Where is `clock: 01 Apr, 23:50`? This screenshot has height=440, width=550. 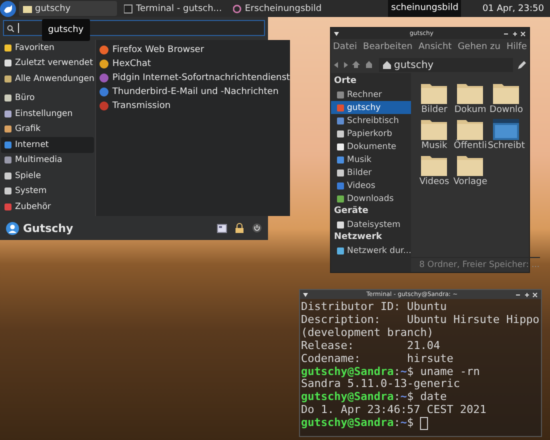
clock: 01 Apr, 23:50 is located at coordinates (513, 9).